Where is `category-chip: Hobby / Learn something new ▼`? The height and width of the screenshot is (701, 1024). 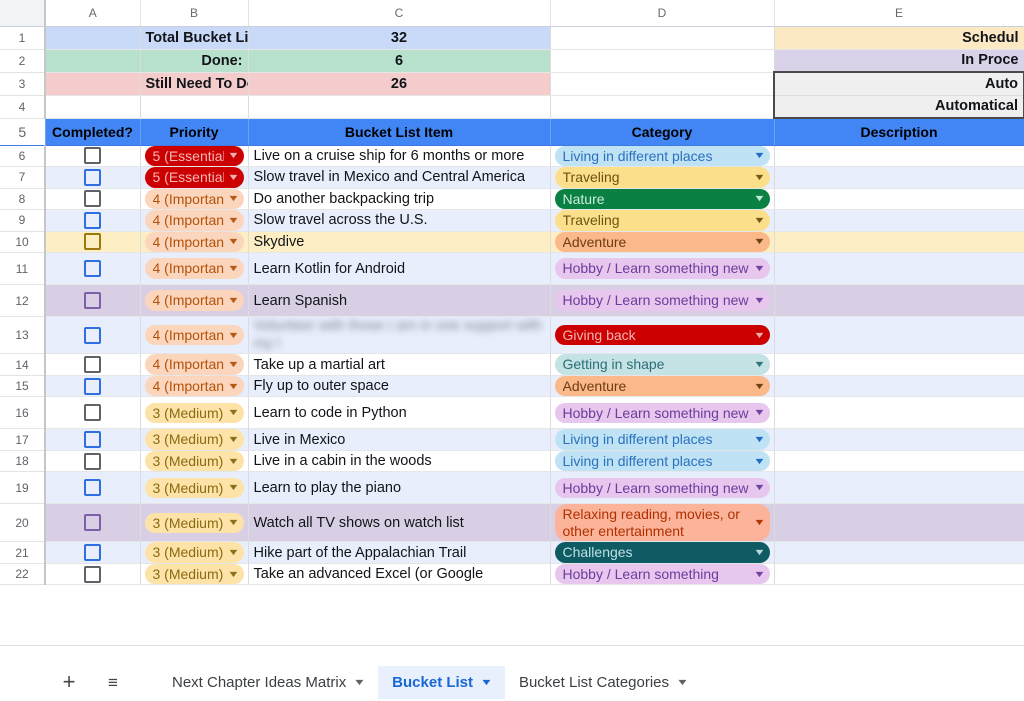 category-chip: Hobby / Learn something new ▼ is located at coordinates (662, 268).